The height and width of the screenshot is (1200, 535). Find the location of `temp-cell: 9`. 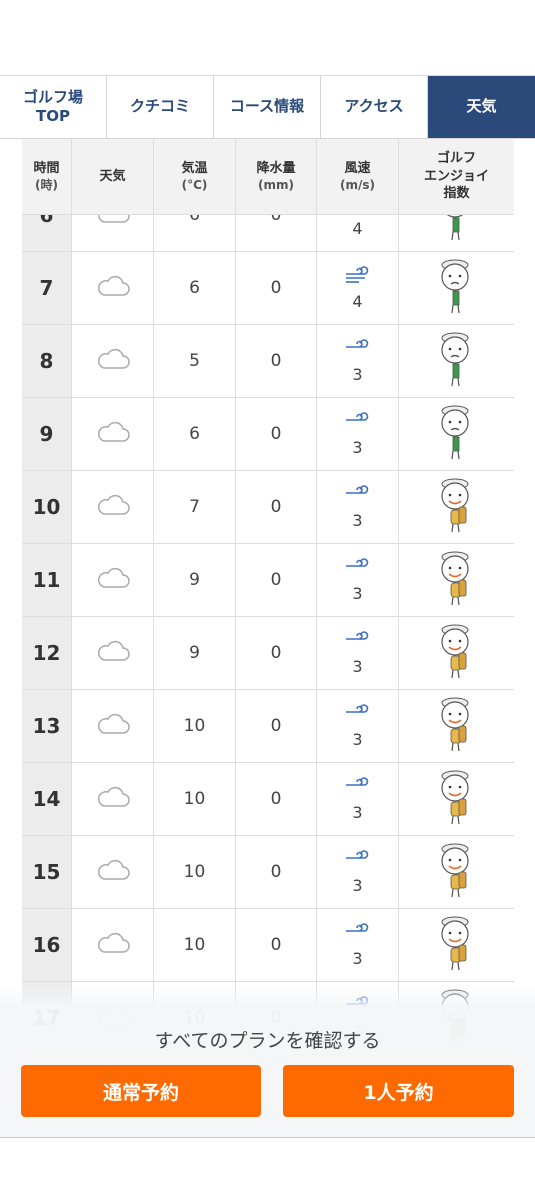

temp-cell: 9 is located at coordinates (195, 653).